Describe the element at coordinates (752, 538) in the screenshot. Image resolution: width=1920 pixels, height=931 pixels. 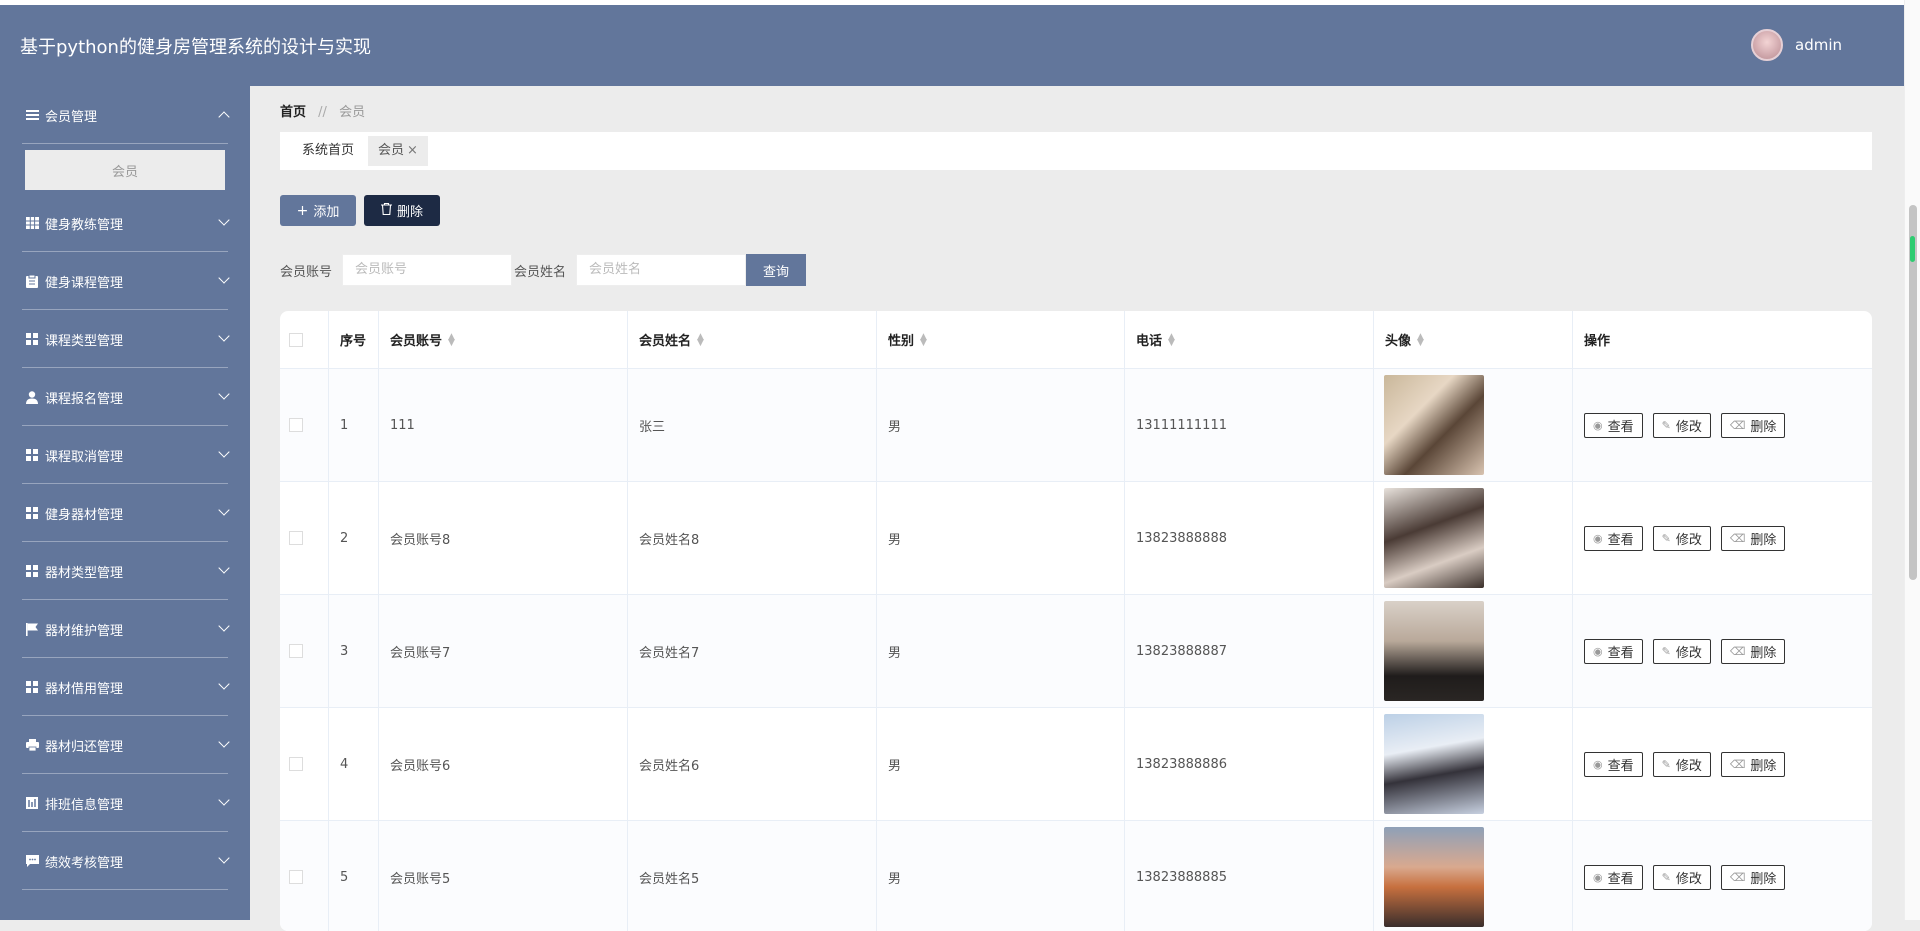
I see `cell-name: 会员姓名8` at that location.